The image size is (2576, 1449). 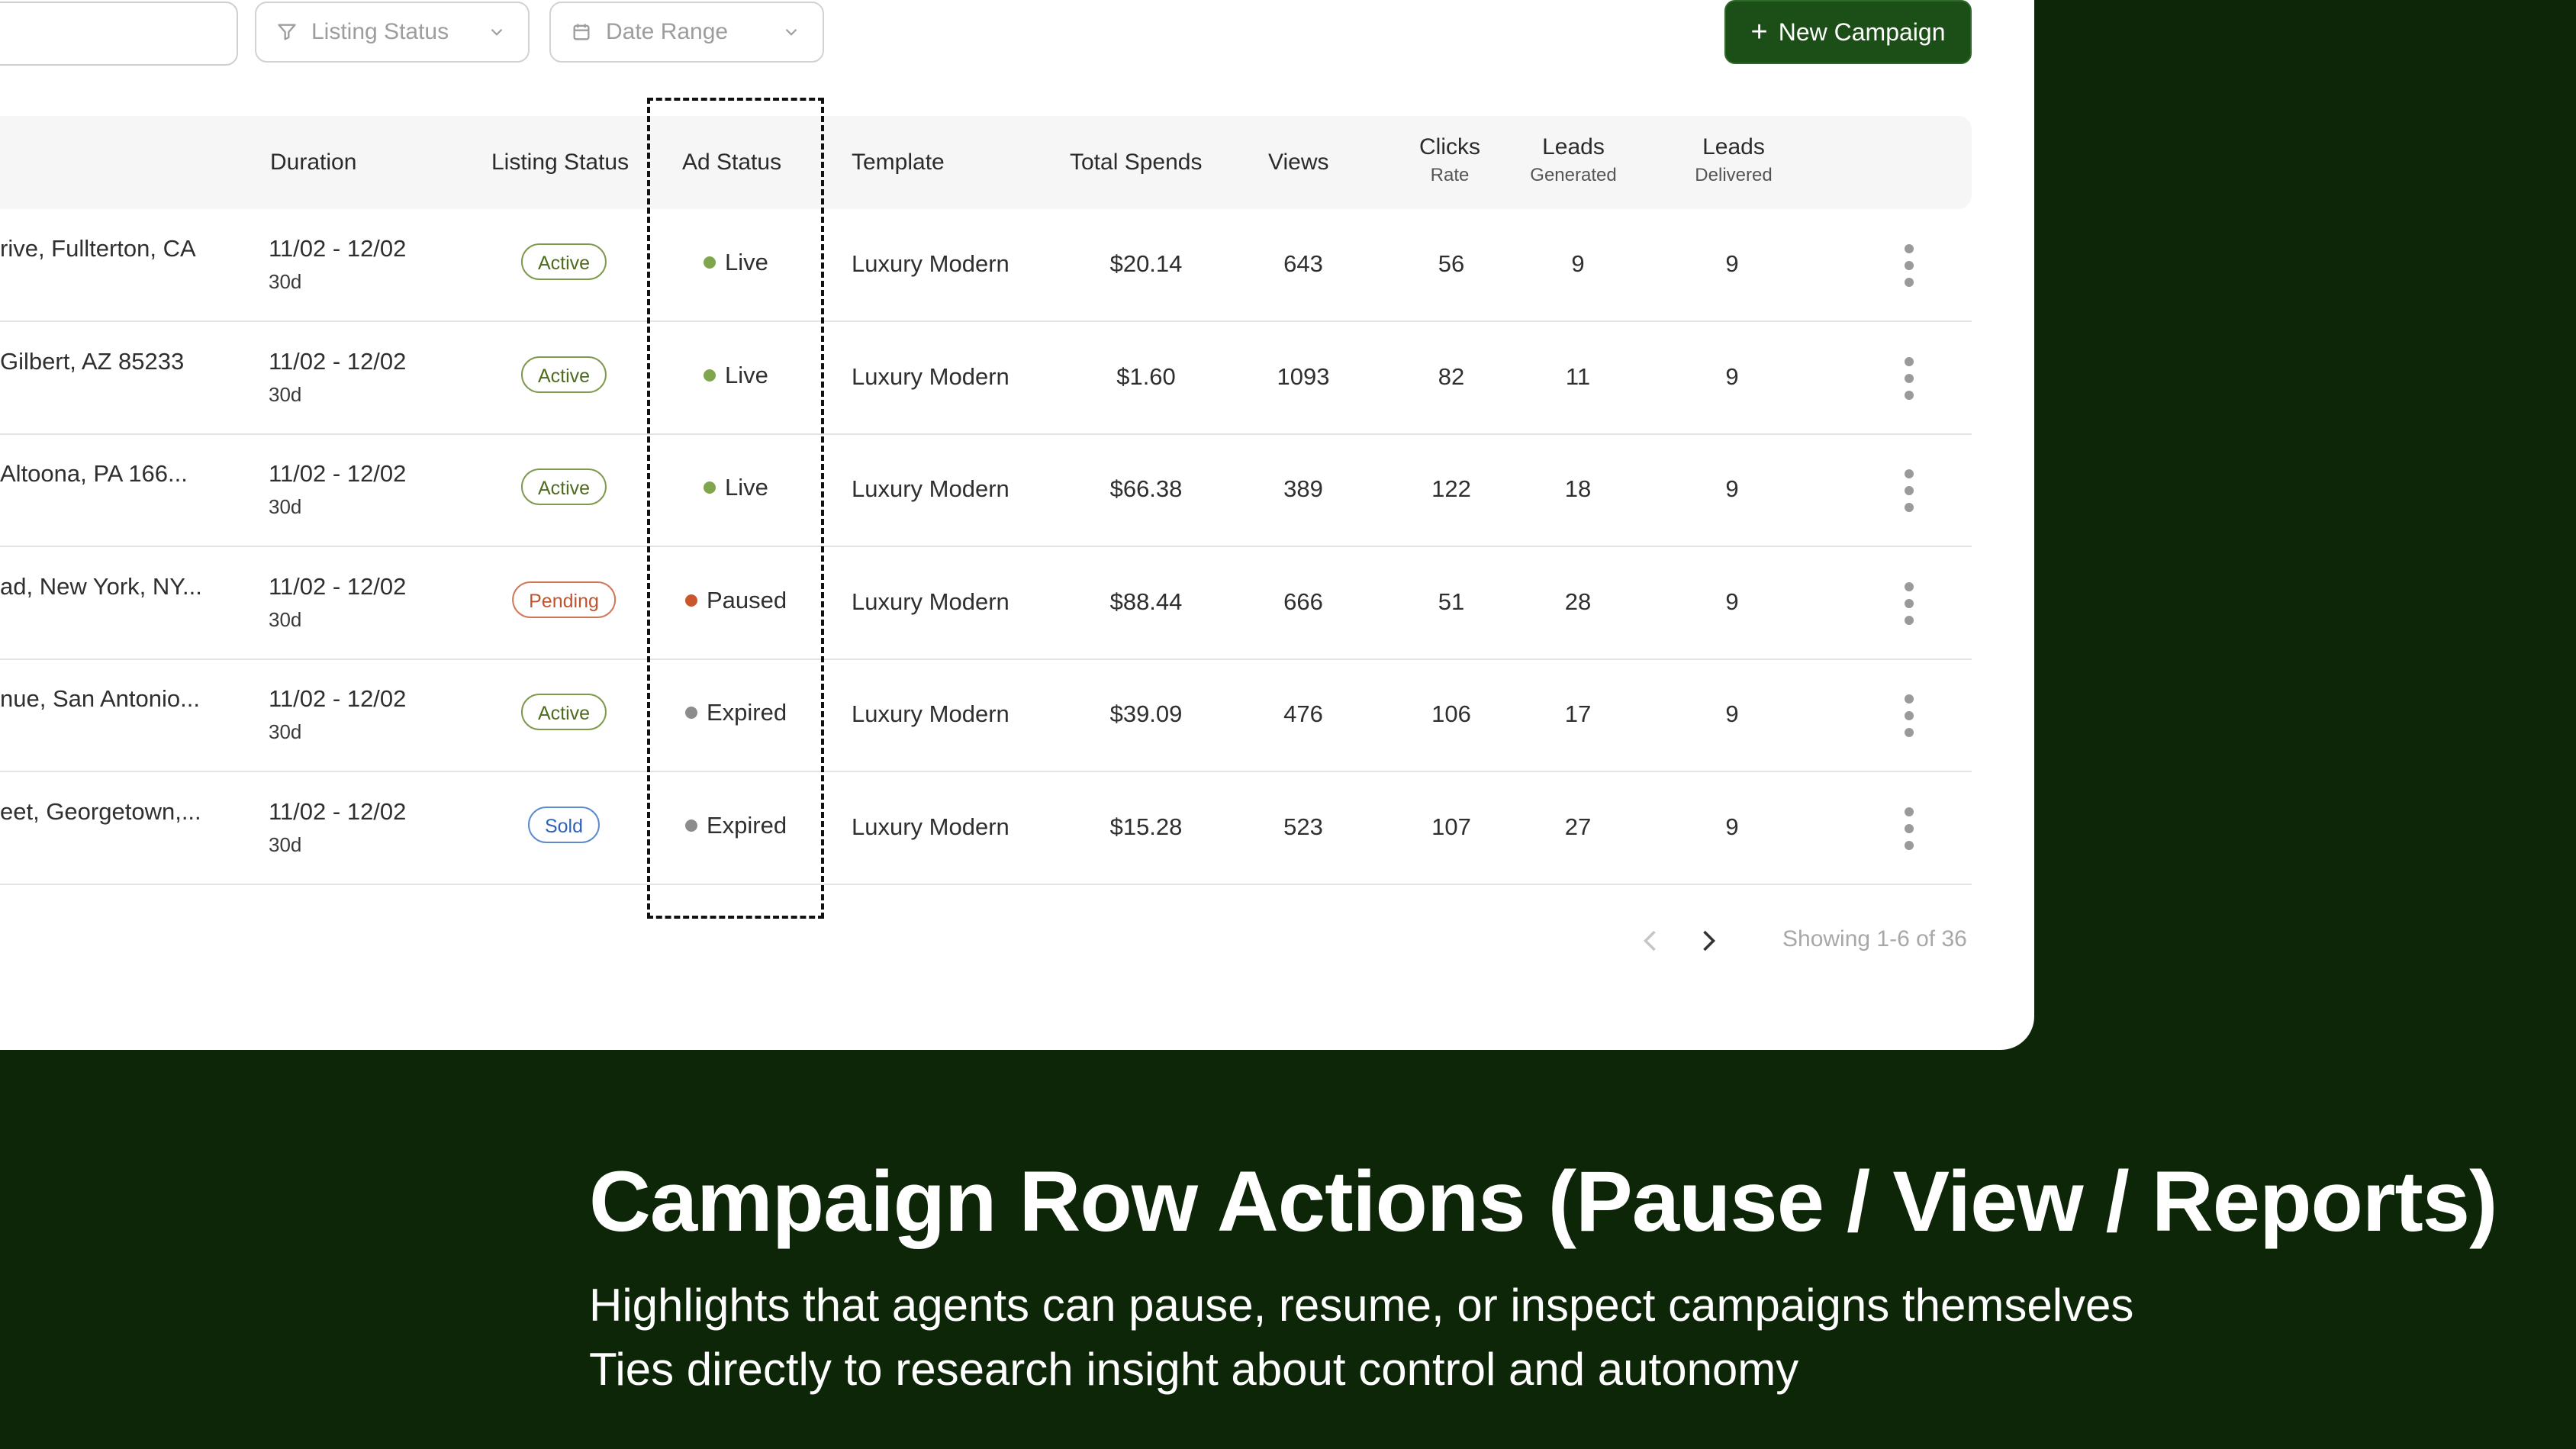 I want to click on header-leads-delivered-sub: Delivered, so click(x=1734, y=175).